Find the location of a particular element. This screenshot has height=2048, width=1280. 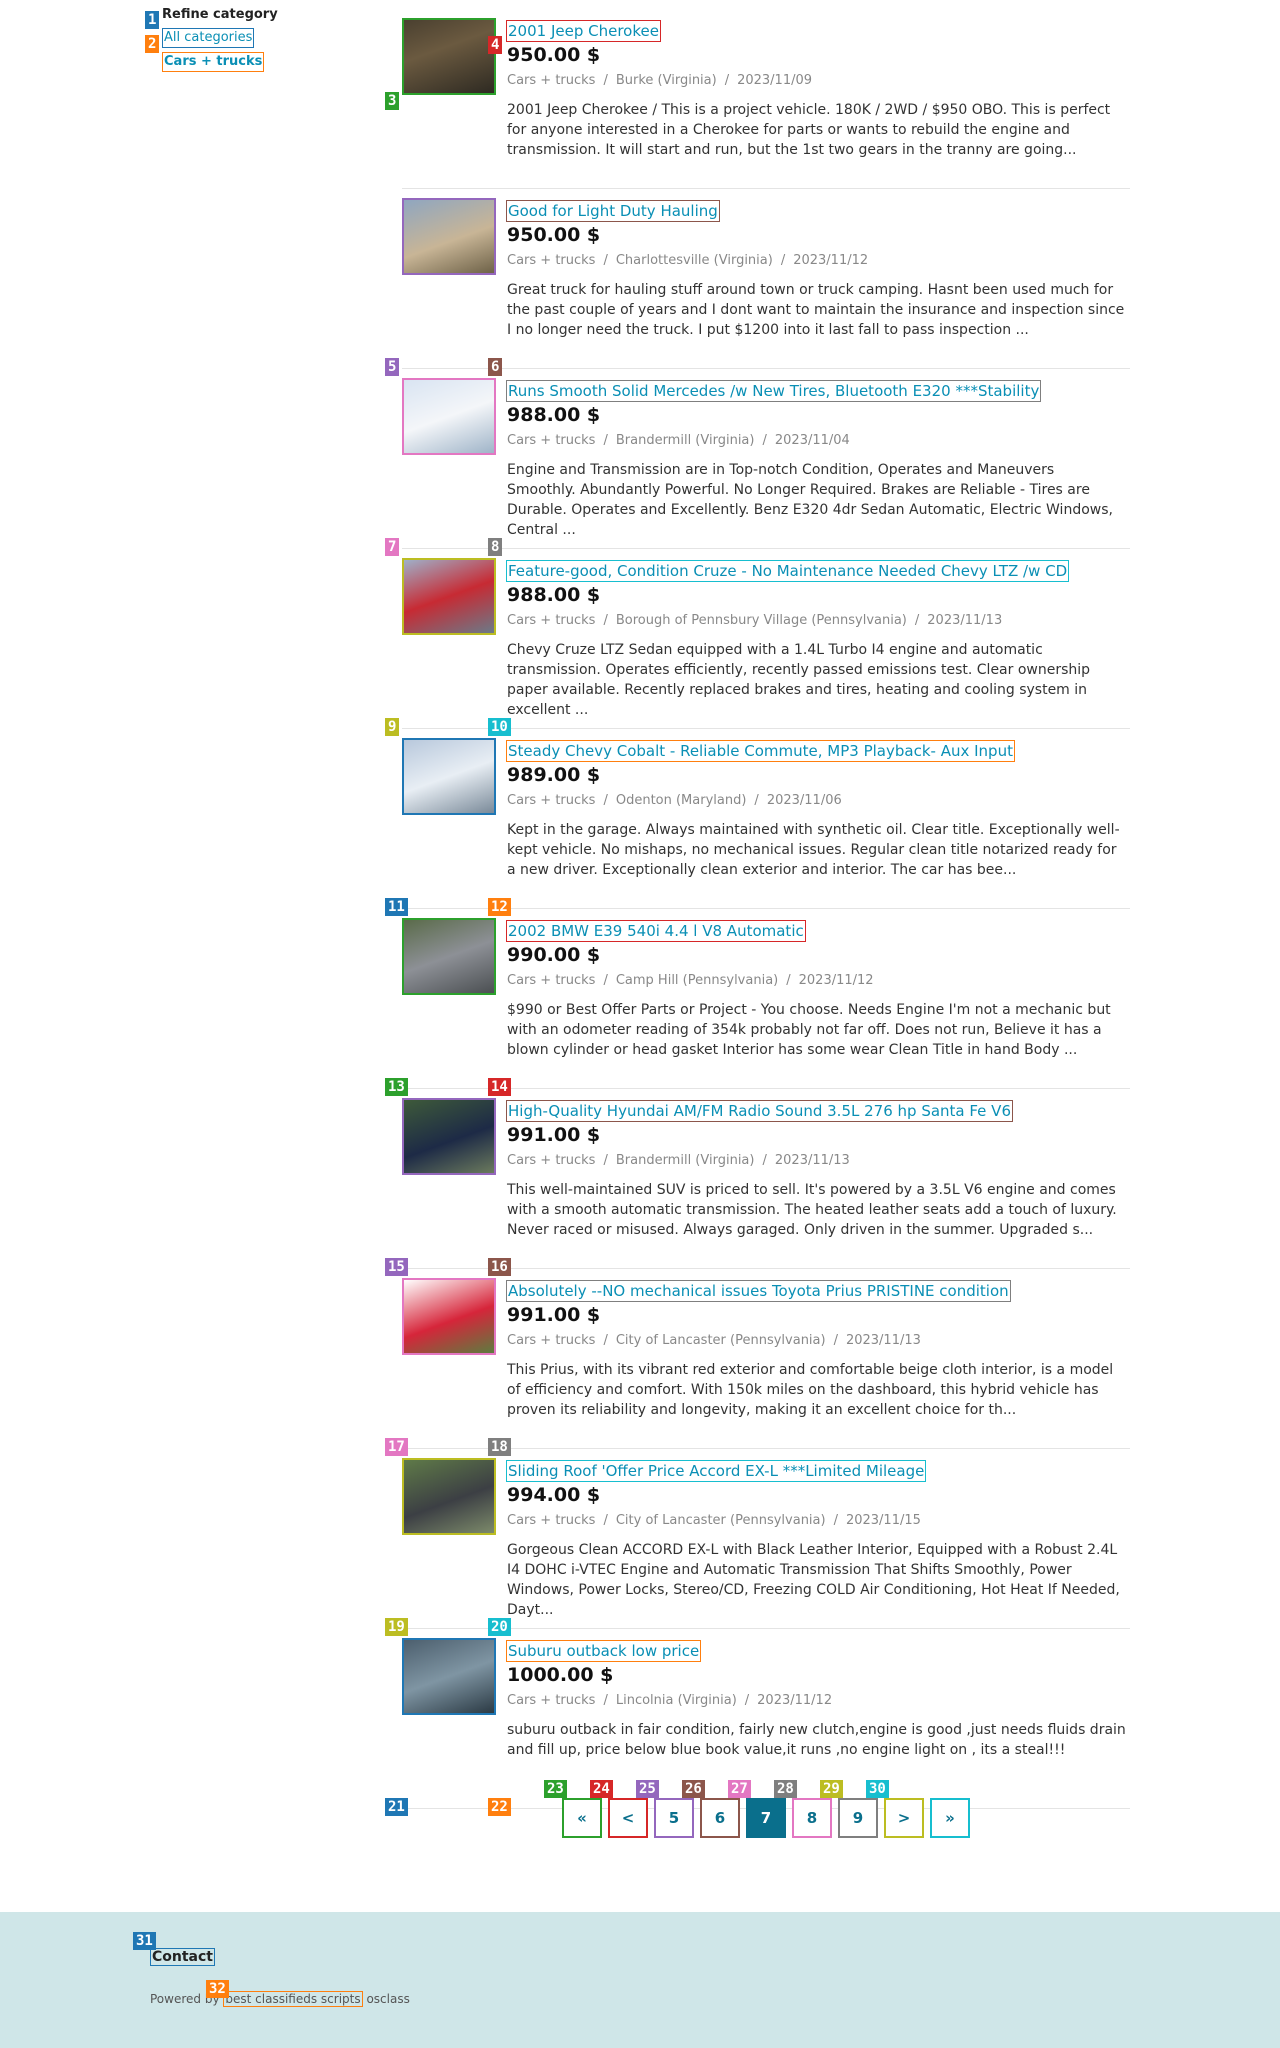

listing-title-link: Good for Light Duty Hauling is located at coordinates (613, 211).